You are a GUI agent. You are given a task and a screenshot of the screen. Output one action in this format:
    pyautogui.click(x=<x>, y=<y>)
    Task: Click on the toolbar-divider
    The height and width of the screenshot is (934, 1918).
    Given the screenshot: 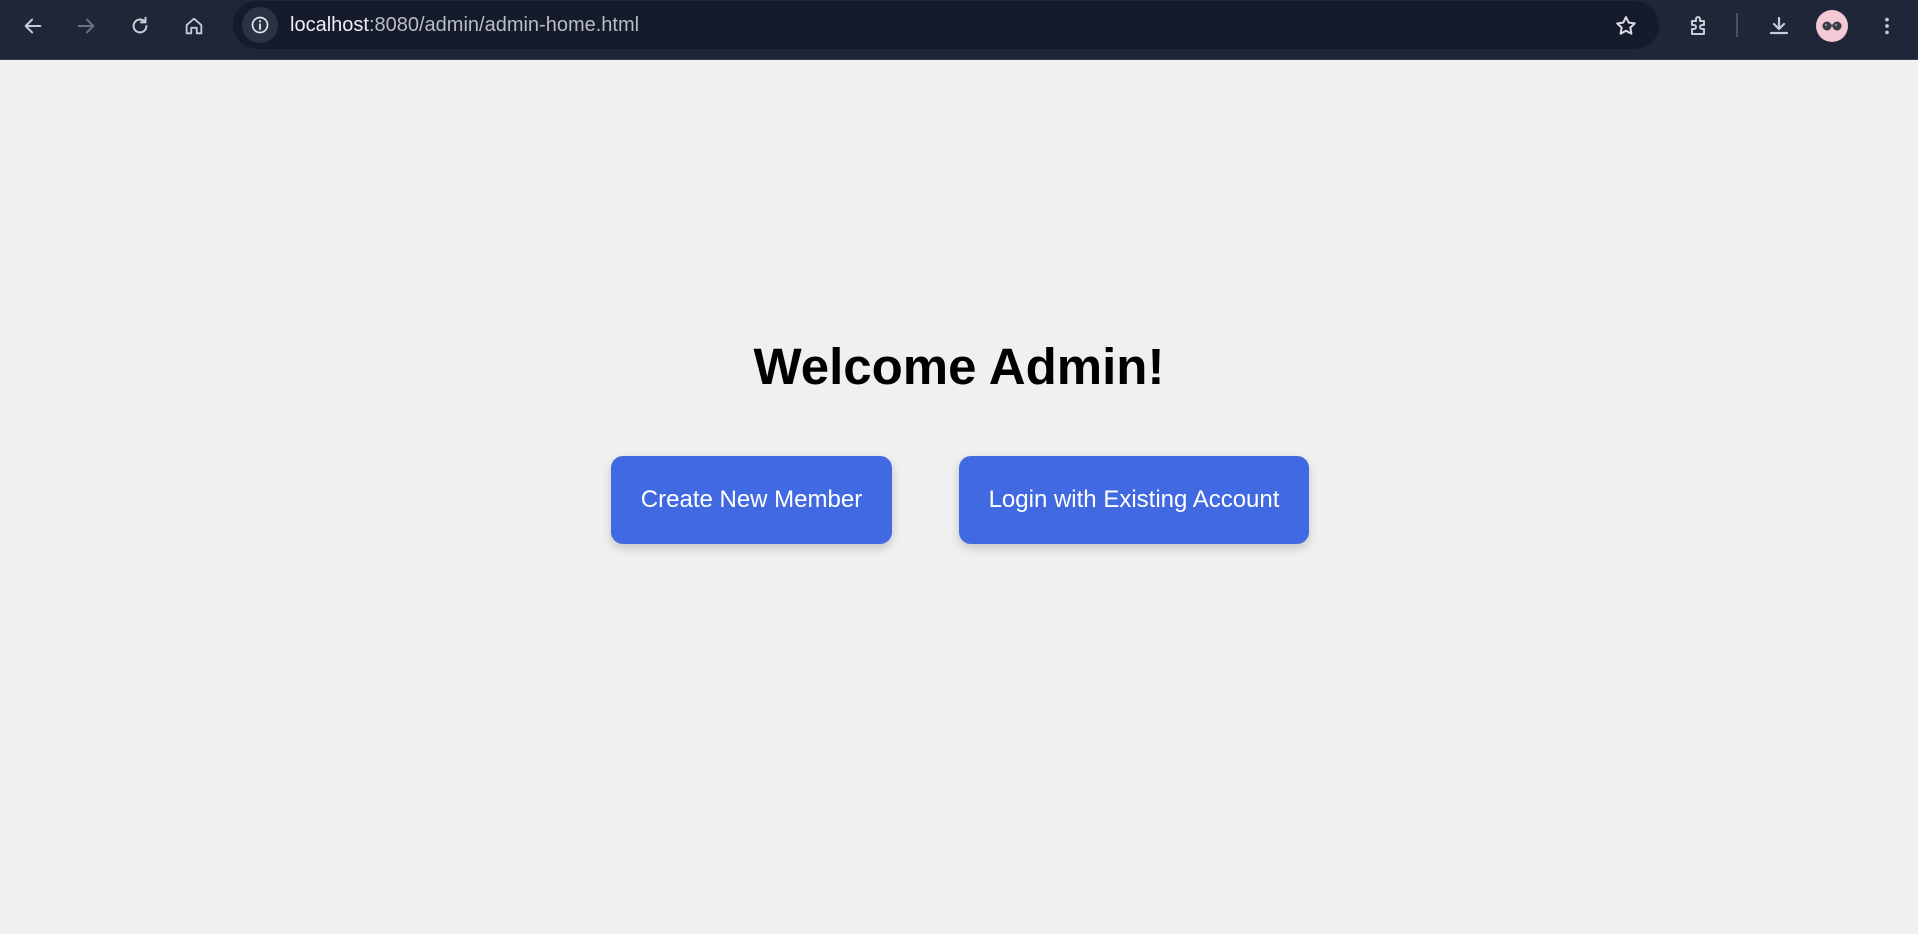 What is the action you would take?
    pyautogui.click(x=1737, y=25)
    